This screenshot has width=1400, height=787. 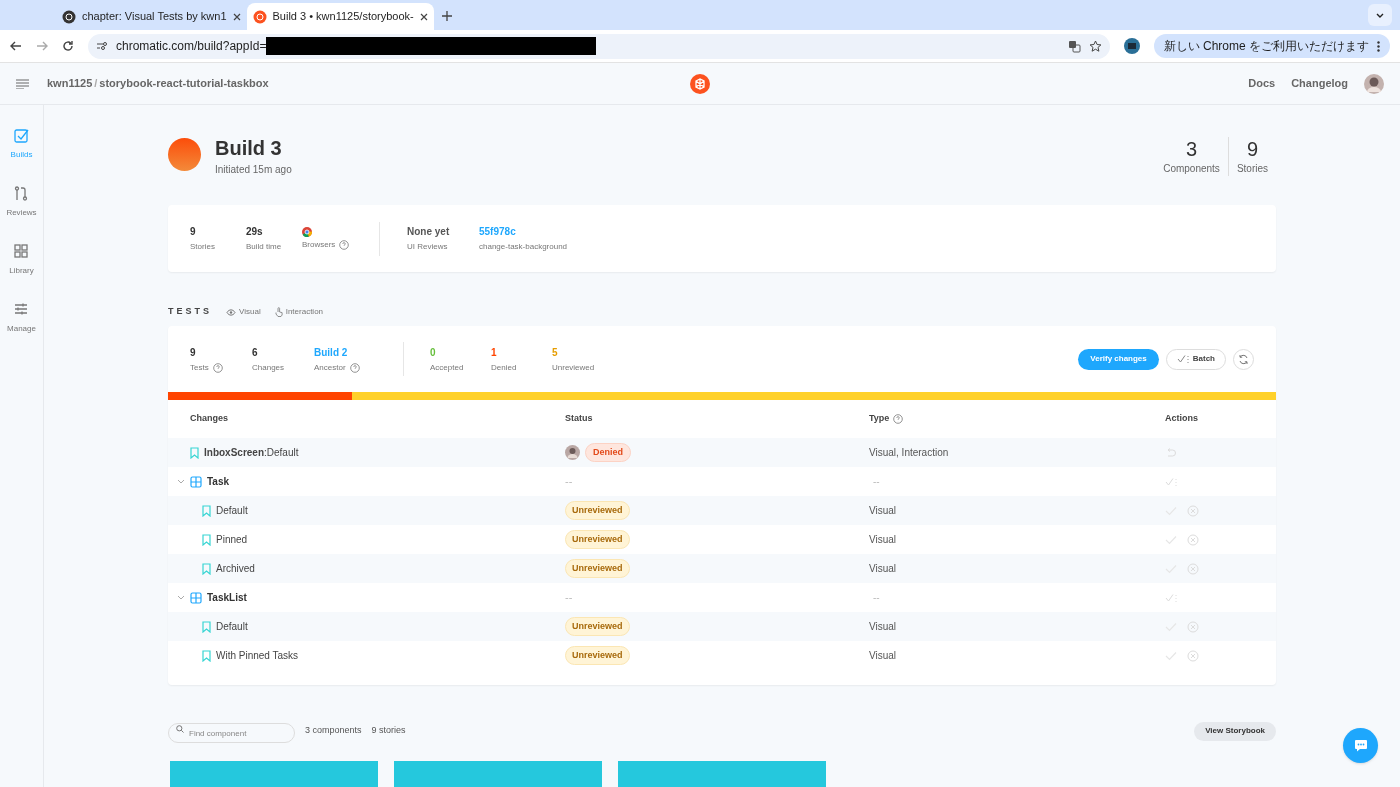 What do you see at coordinates (232, 540) in the screenshot?
I see `story-name: Pinned` at bounding box center [232, 540].